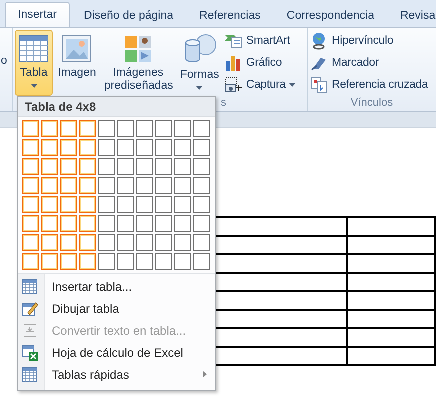 This screenshot has width=436, height=400. Describe the element at coordinates (116, 375) in the screenshot. I see `menu-item: Tablas rápidas` at that location.